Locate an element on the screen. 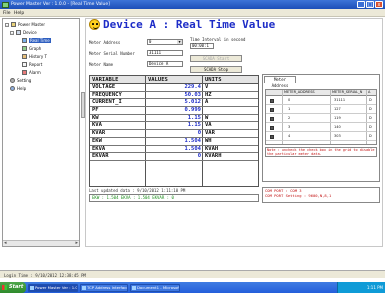 This screenshot has height=293, width=385. table-row: EKVA 1.504 KVAH is located at coordinates (174, 150).